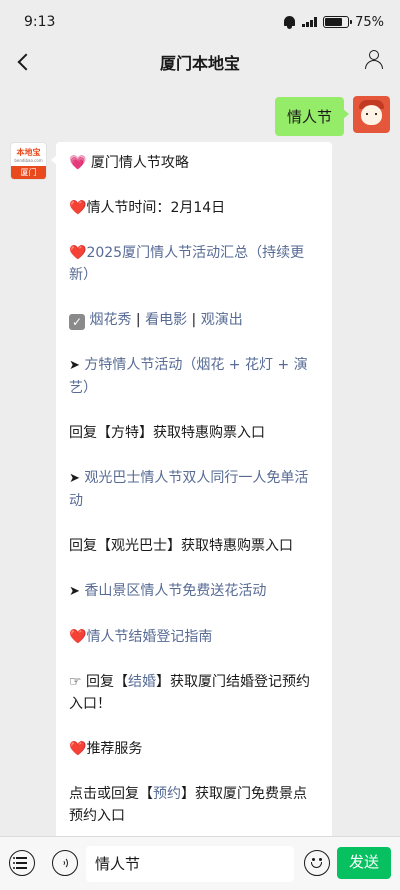 This screenshot has height=890, width=400. Describe the element at coordinates (40, 22) in the screenshot. I see `status-time: 9:13` at that location.